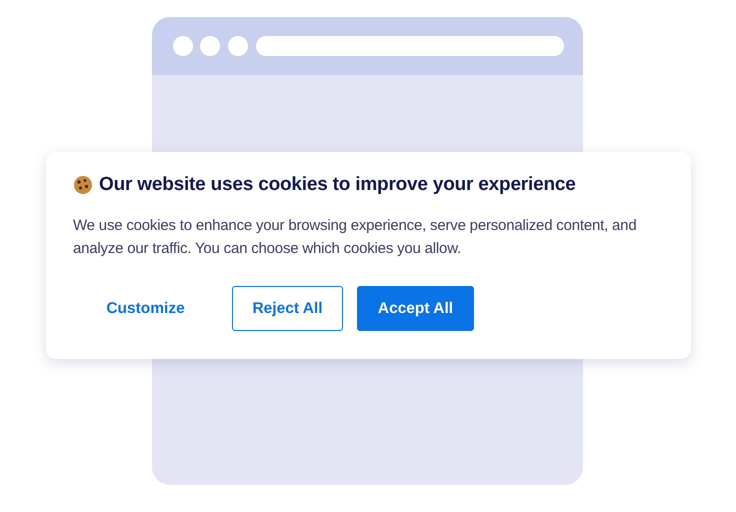 The height and width of the screenshot is (512, 736). Describe the element at coordinates (415, 308) in the screenshot. I see `accept-button: Accept All` at that location.